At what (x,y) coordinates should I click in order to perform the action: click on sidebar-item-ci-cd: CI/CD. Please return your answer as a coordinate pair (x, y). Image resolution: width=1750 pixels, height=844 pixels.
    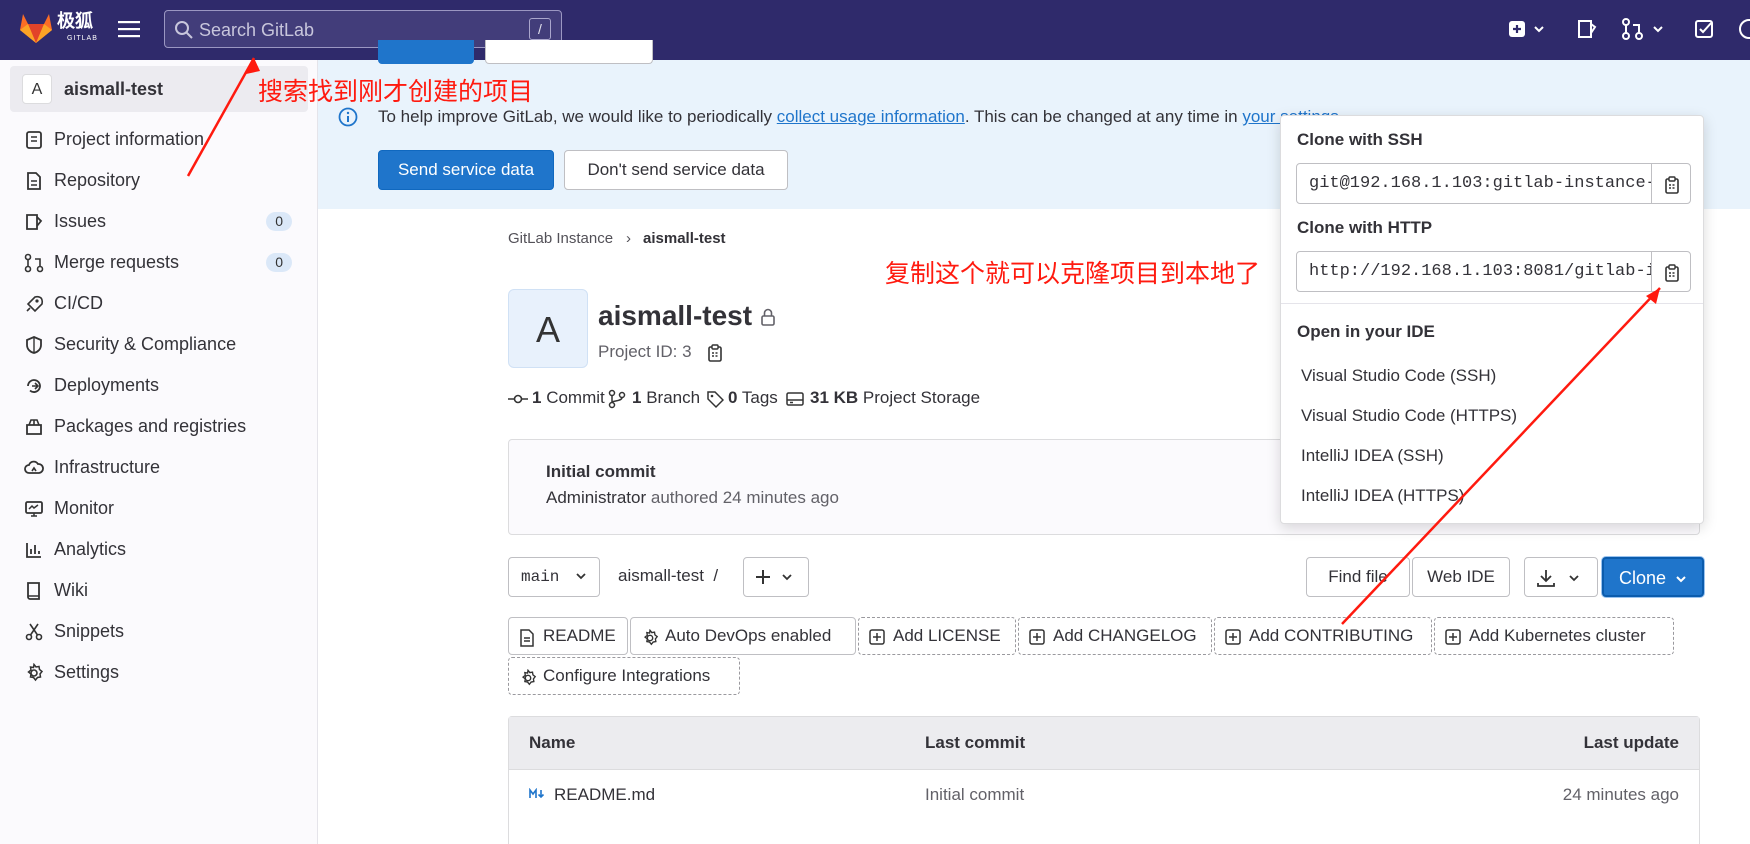
    Looking at the image, I should click on (159, 303).